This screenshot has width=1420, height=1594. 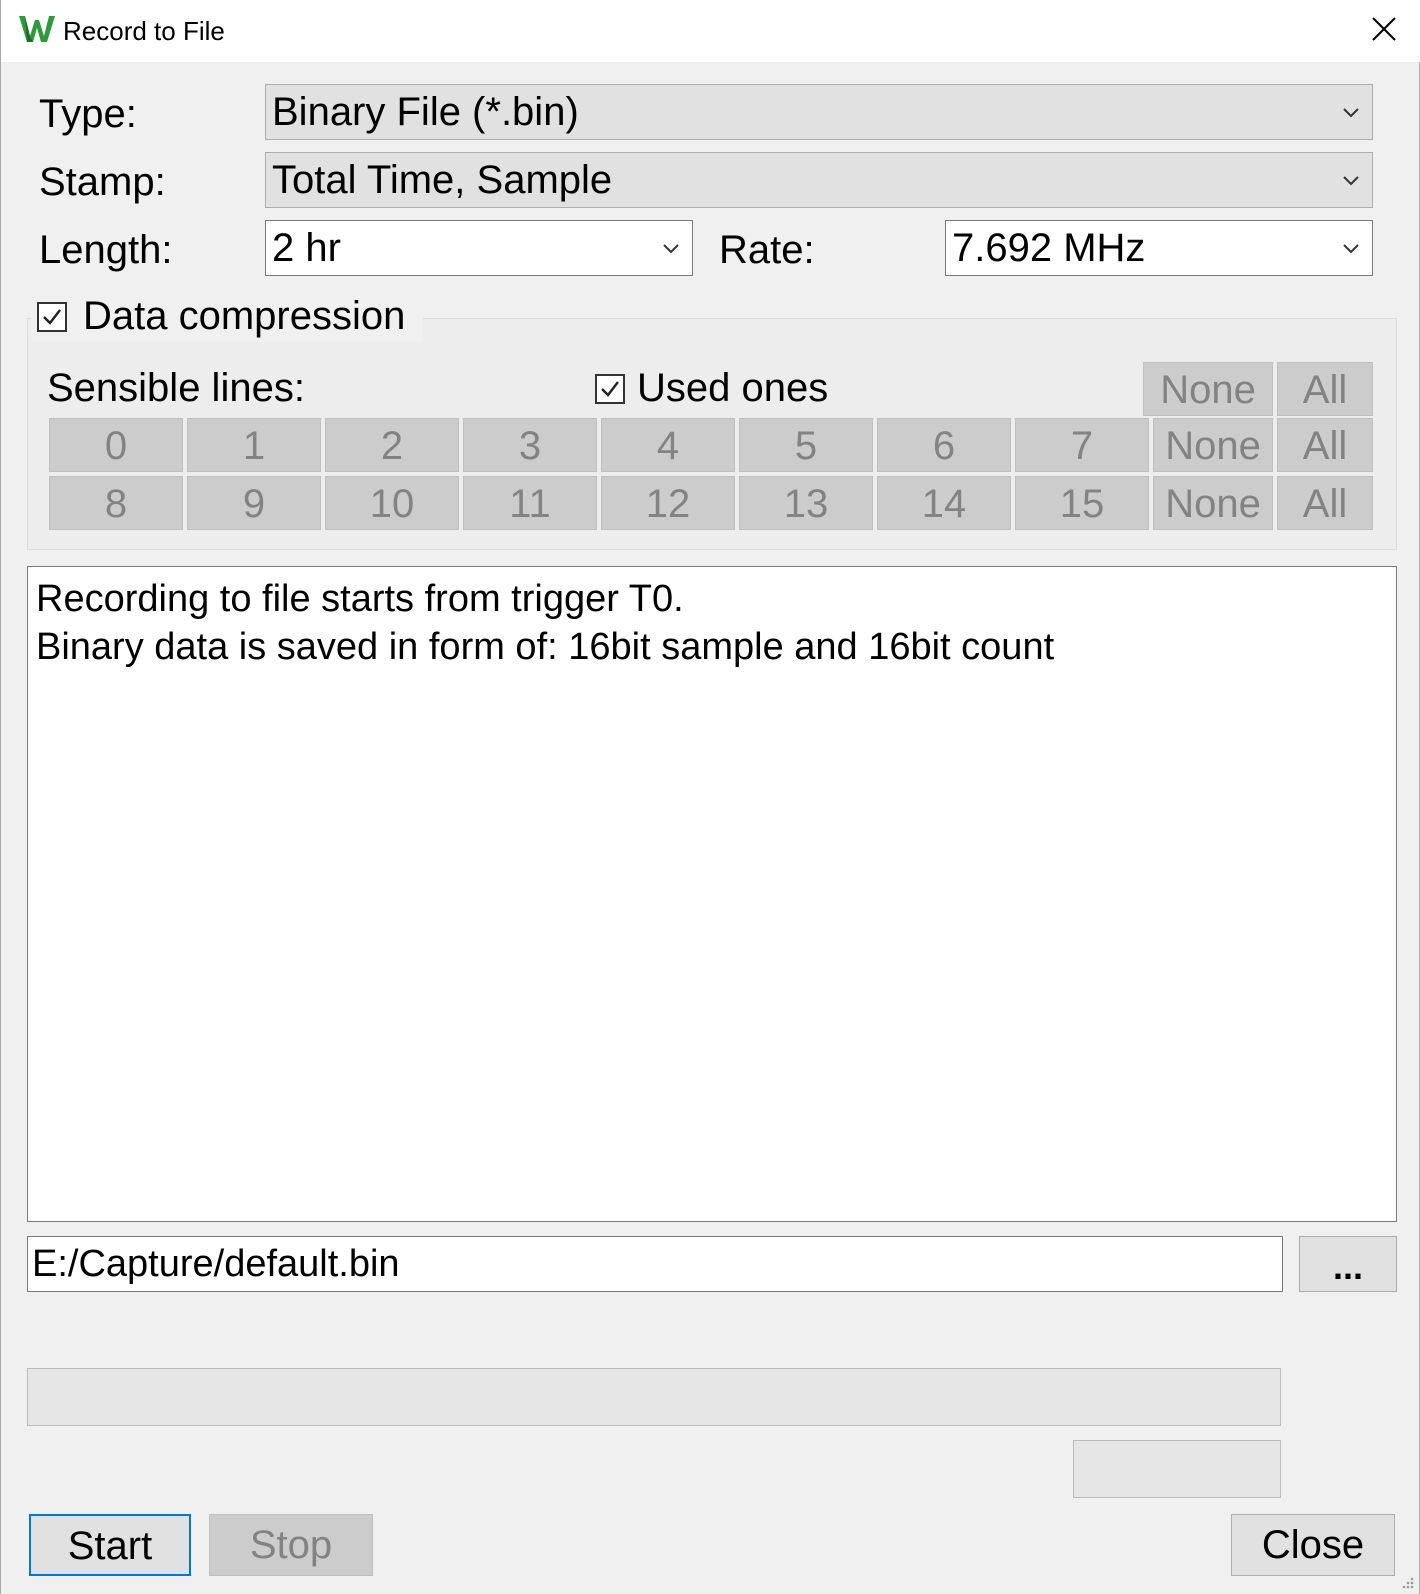 I want to click on row1-all-button: All, so click(x=1325, y=445).